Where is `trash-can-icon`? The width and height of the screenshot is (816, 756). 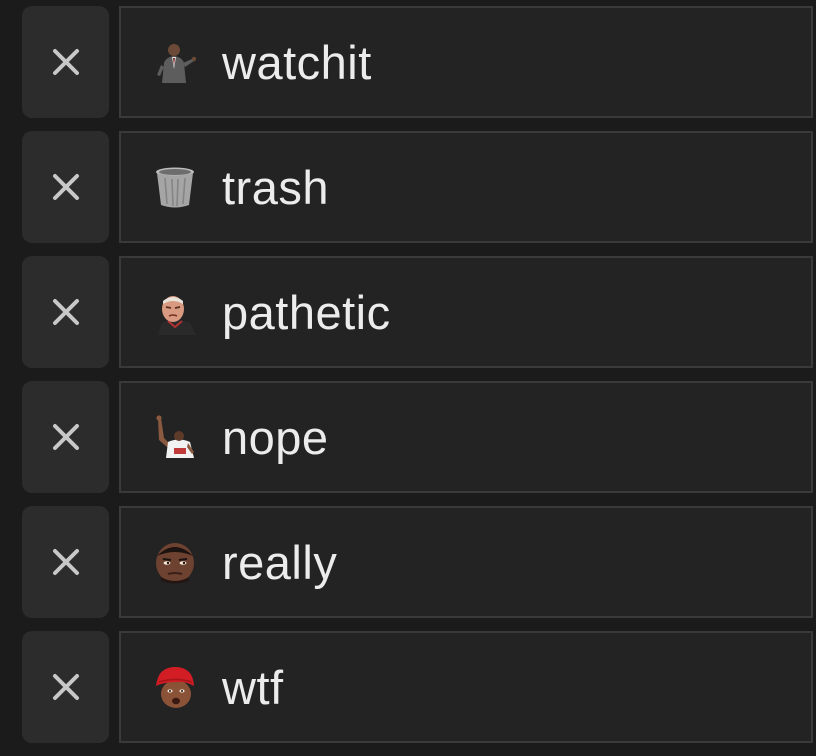 trash-can-icon is located at coordinates (175, 187).